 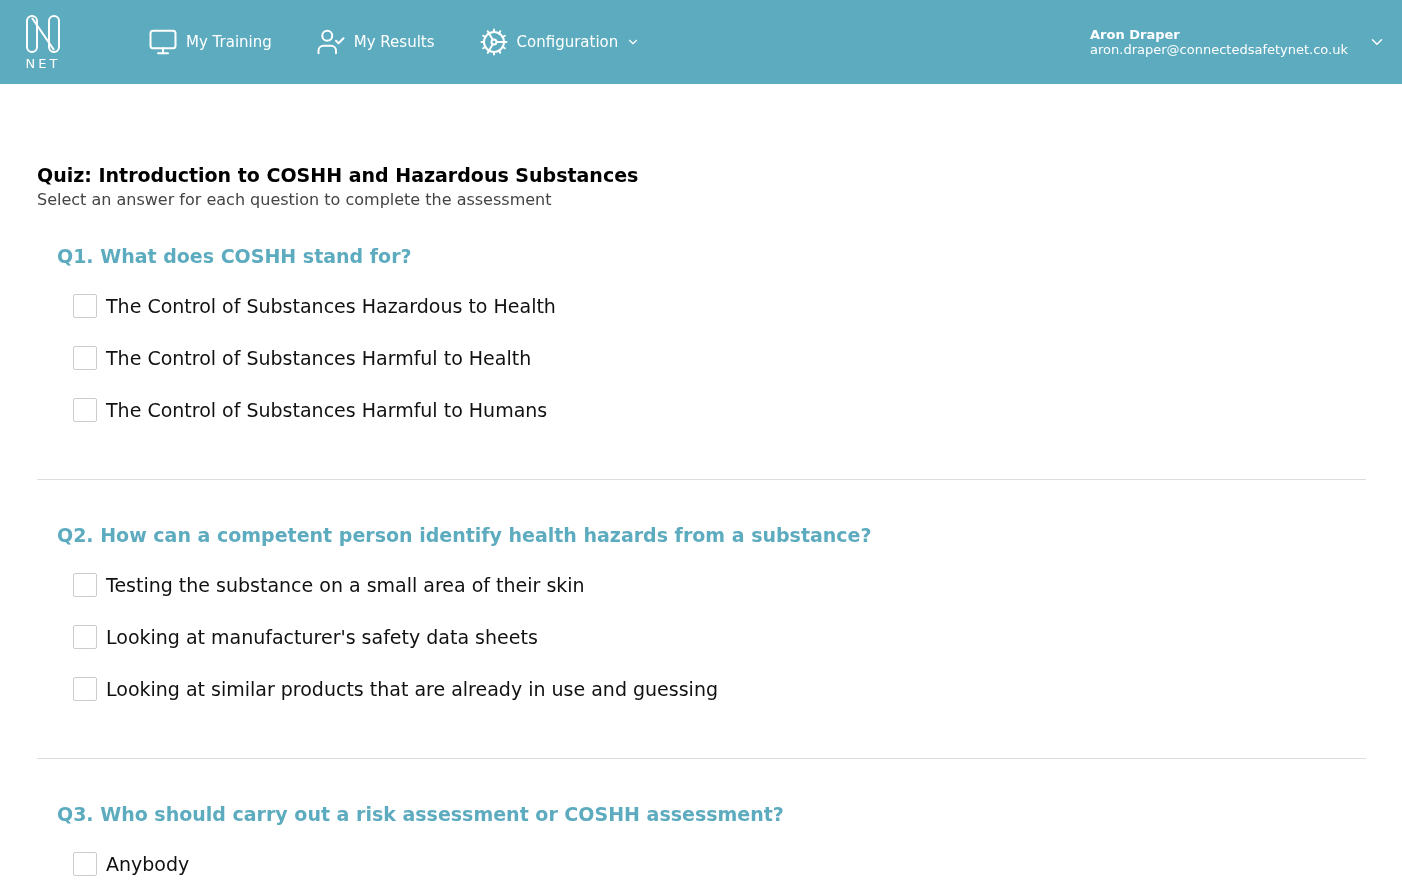 I want to click on logo-icon, so click(x=43, y=33).